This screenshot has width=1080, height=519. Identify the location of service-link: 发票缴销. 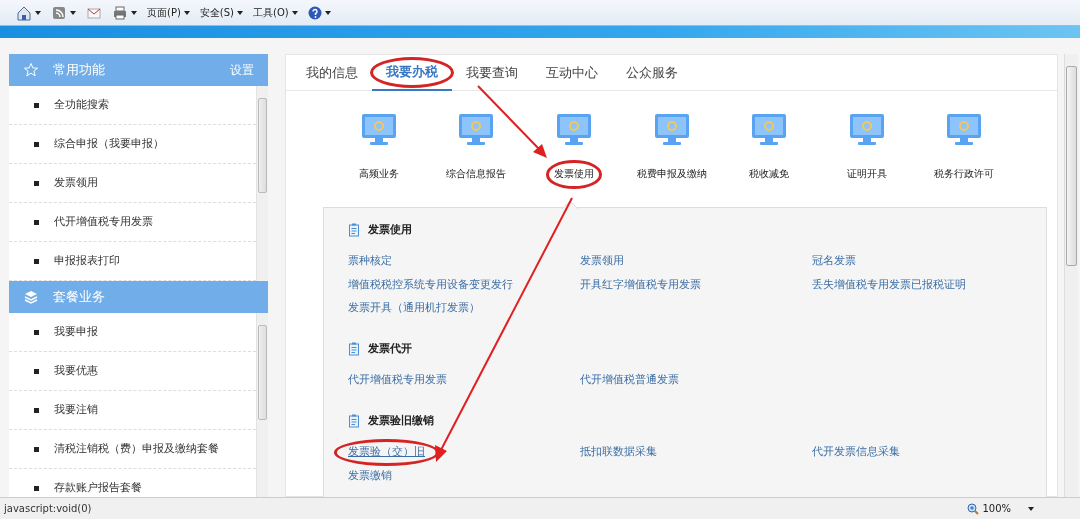
(370, 475).